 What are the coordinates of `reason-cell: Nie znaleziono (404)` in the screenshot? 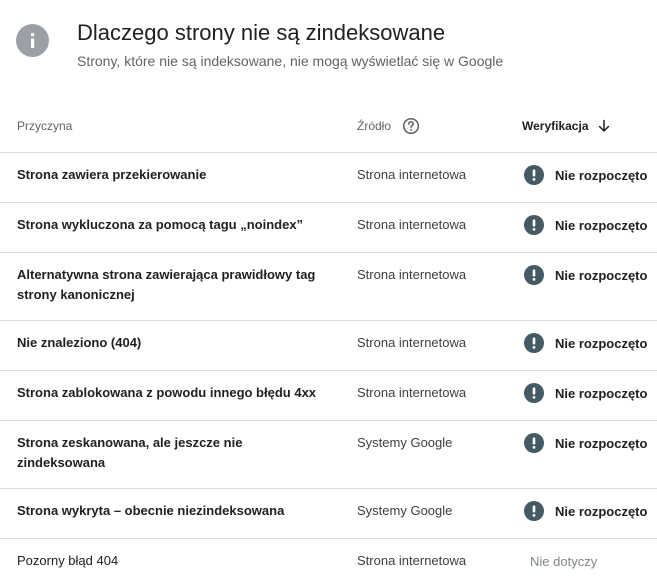 It's located at (79, 342).